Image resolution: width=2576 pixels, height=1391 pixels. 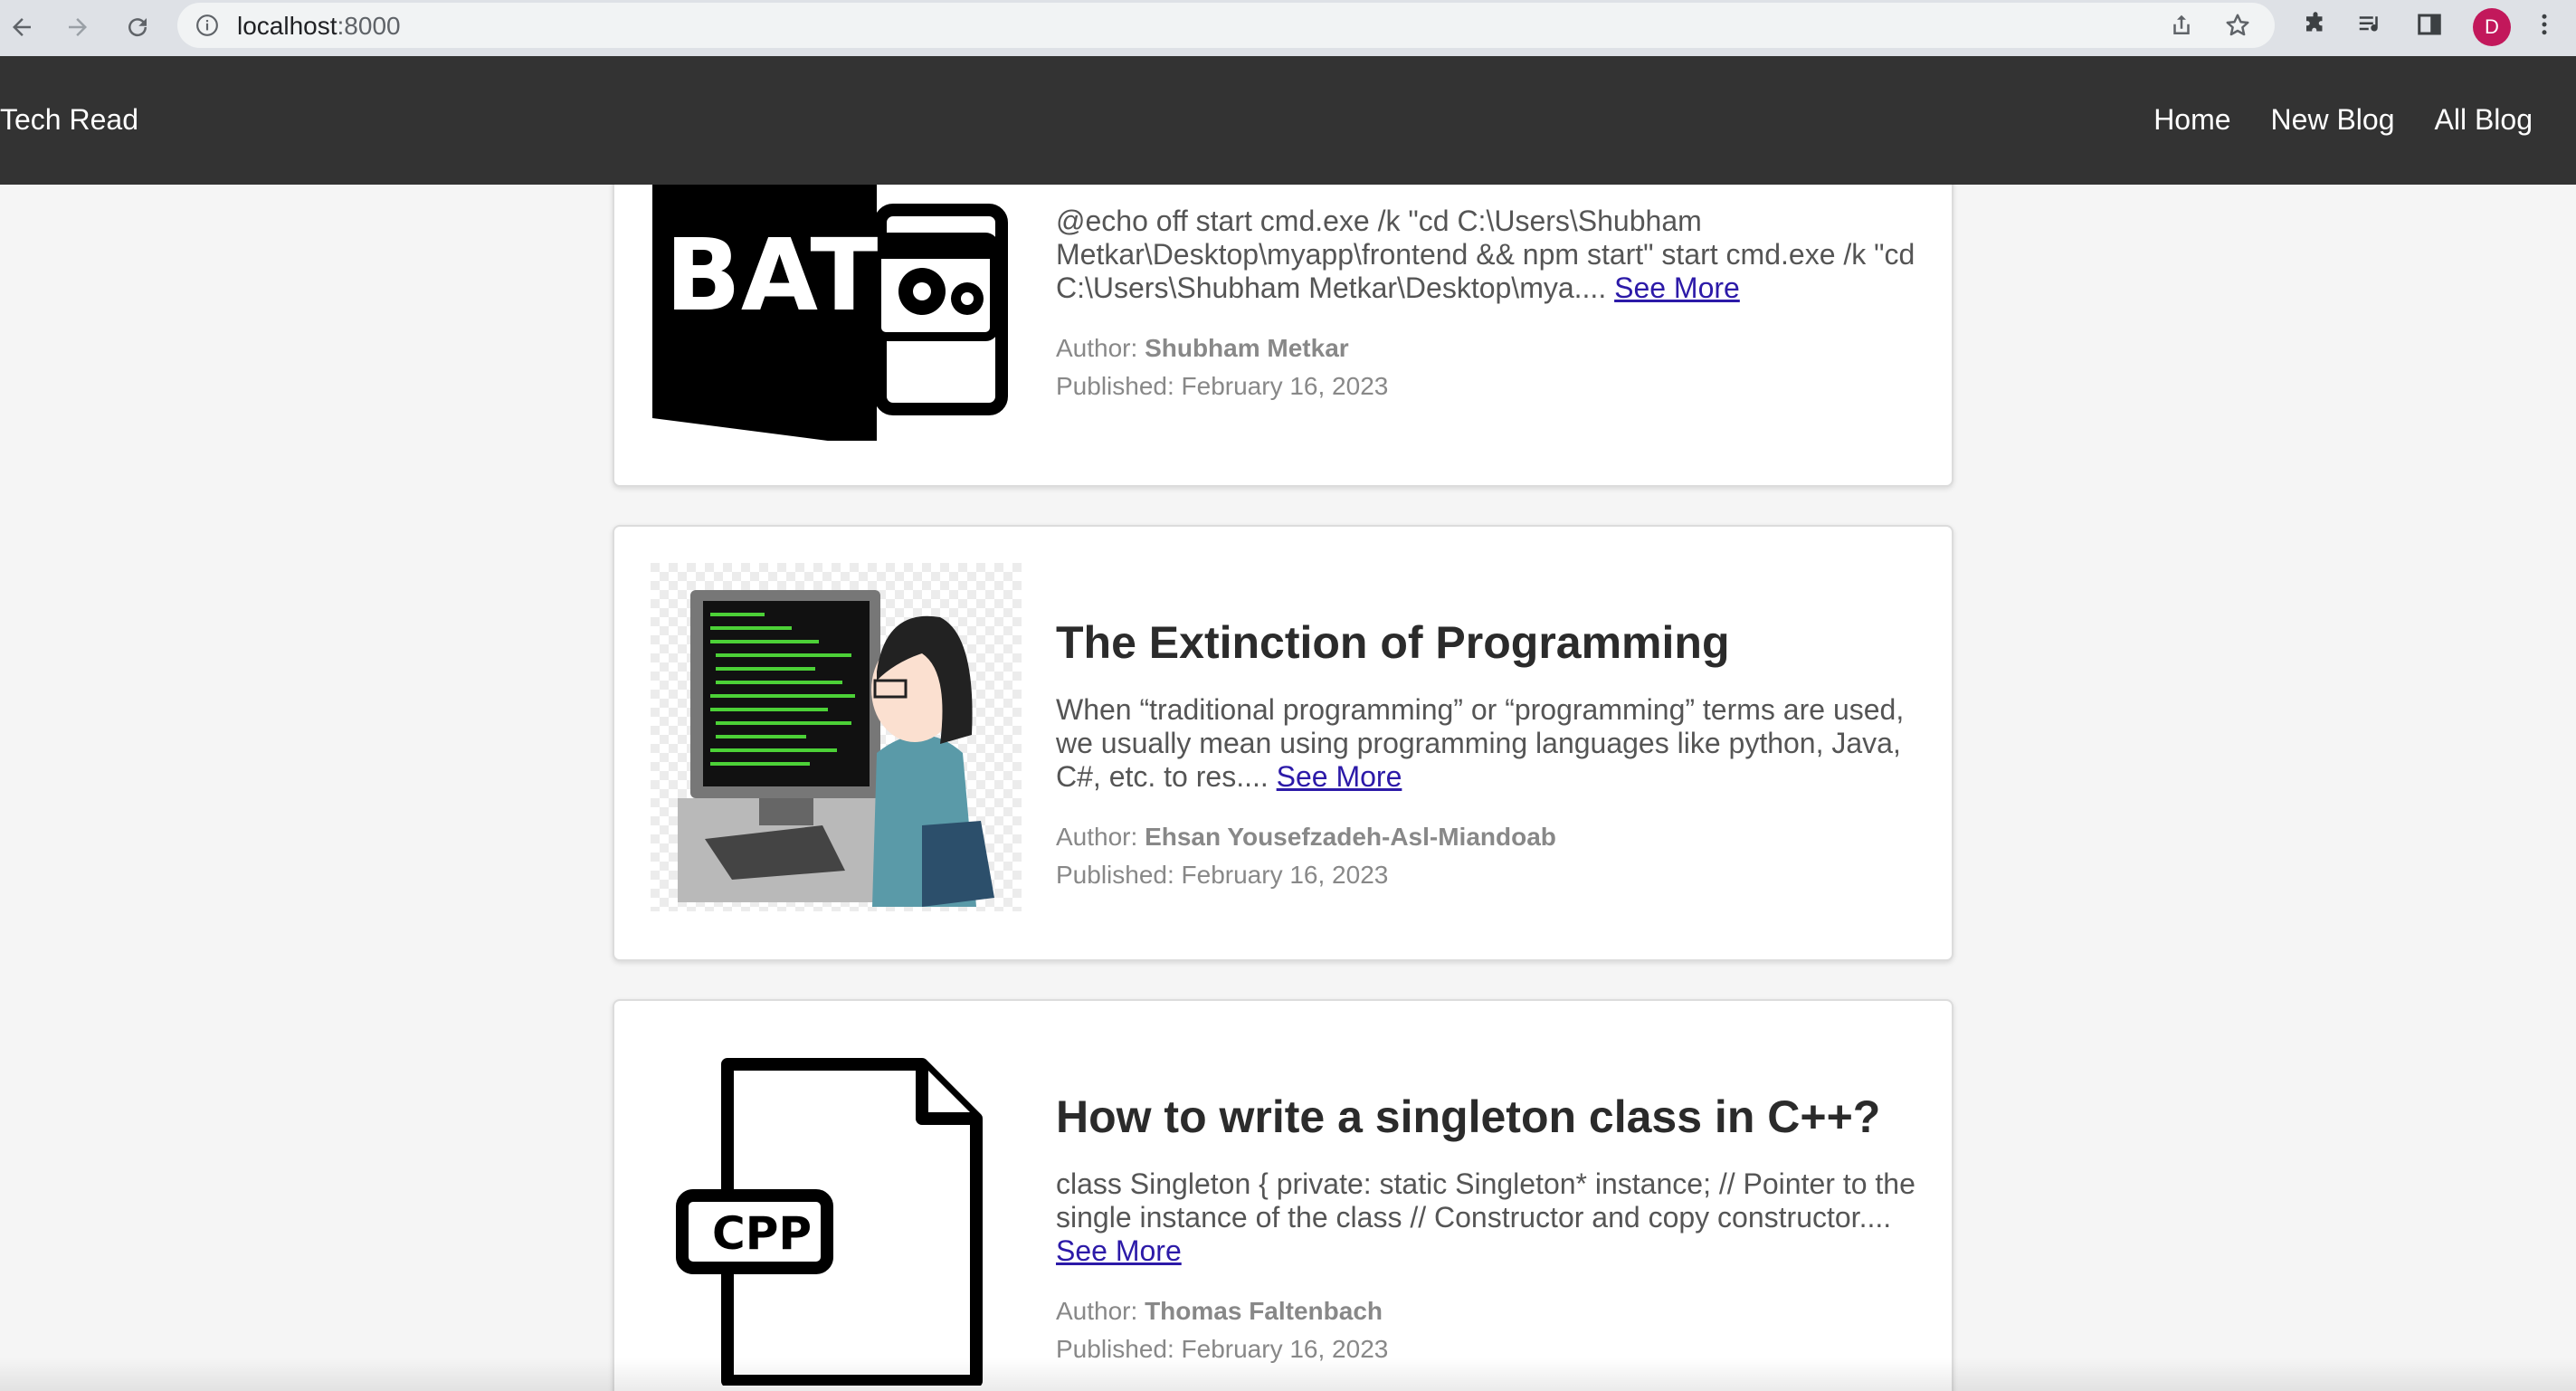 I want to click on side-panel-icon, so click(x=2429, y=25).